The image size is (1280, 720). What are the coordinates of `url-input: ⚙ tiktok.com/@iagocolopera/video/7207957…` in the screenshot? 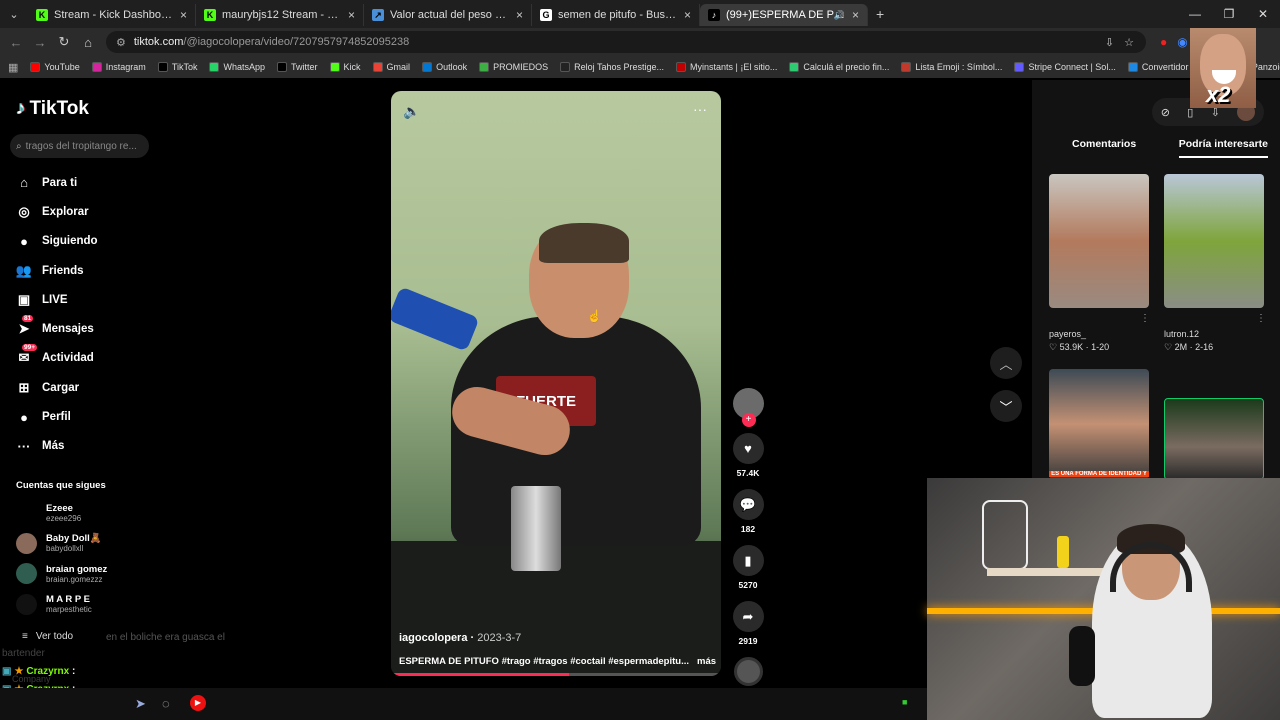 It's located at (626, 42).